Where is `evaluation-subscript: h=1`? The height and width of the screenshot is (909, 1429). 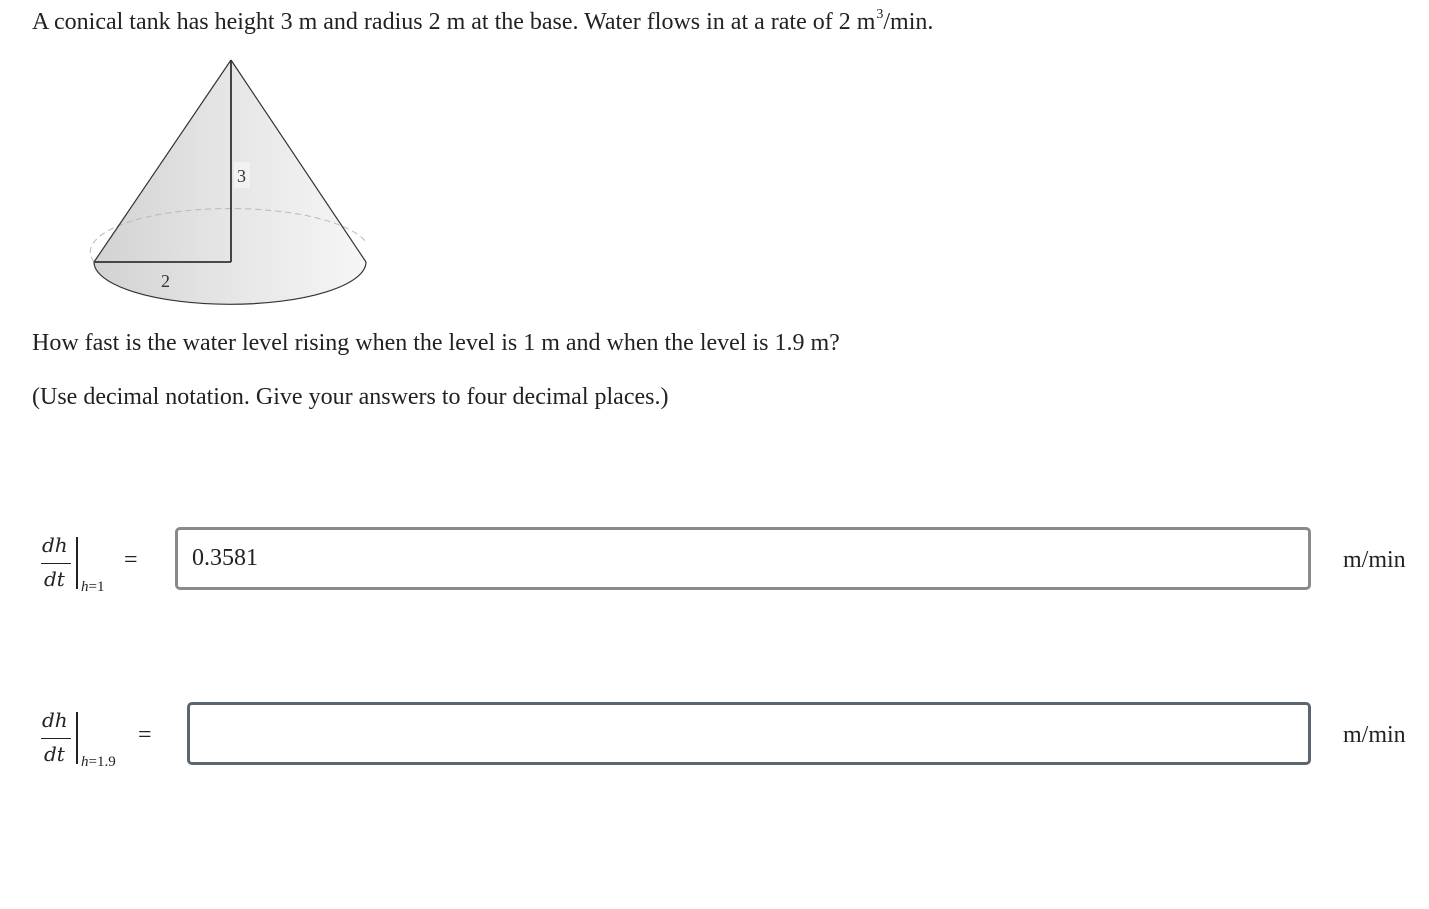 evaluation-subscript: h=1 is located at coordinates (92, 587).